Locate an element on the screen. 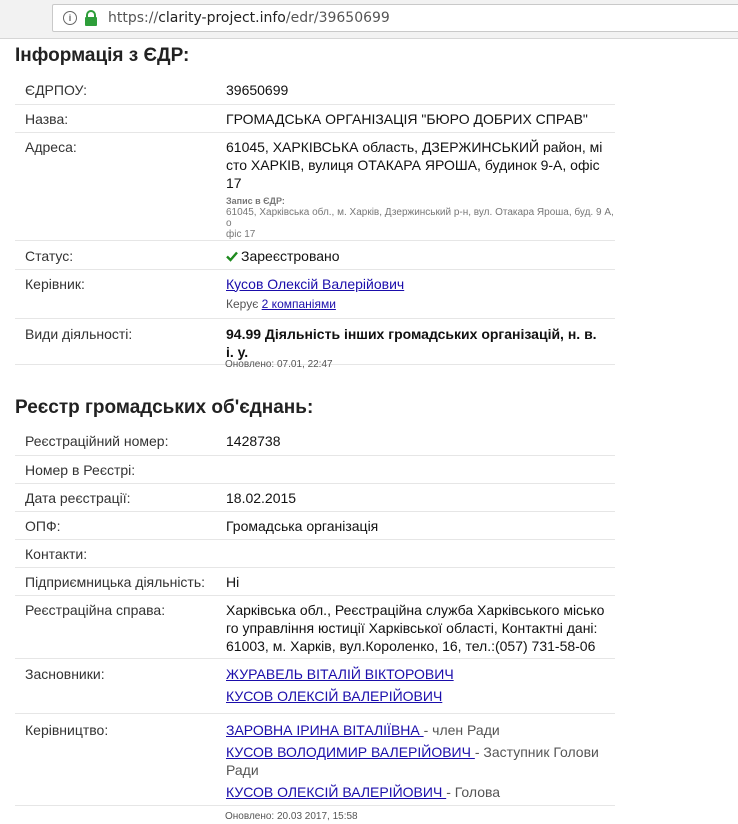 This screenshot has height=824, width=738. leader-role: - член Ради is located at coordinates (461, 729).